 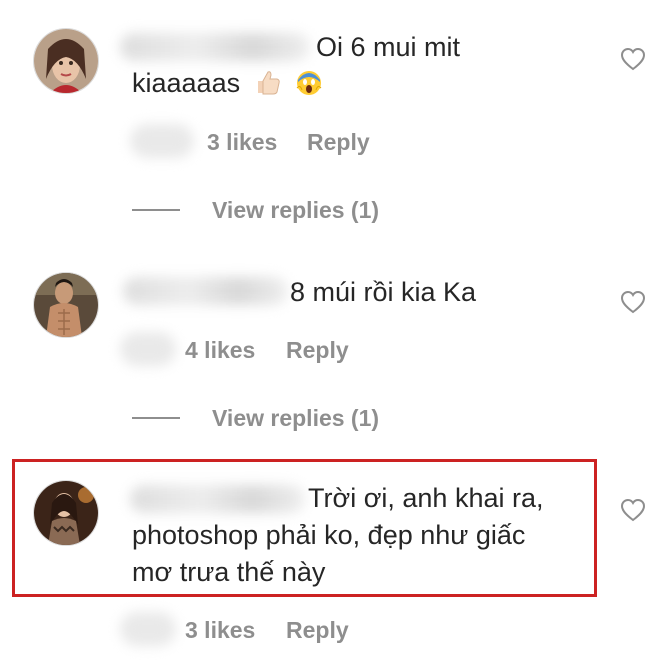 What do you see at coordinates (220, 350) in the screenshot?
I see `likes-count: 4 likes` at bounding box center [220, 350].